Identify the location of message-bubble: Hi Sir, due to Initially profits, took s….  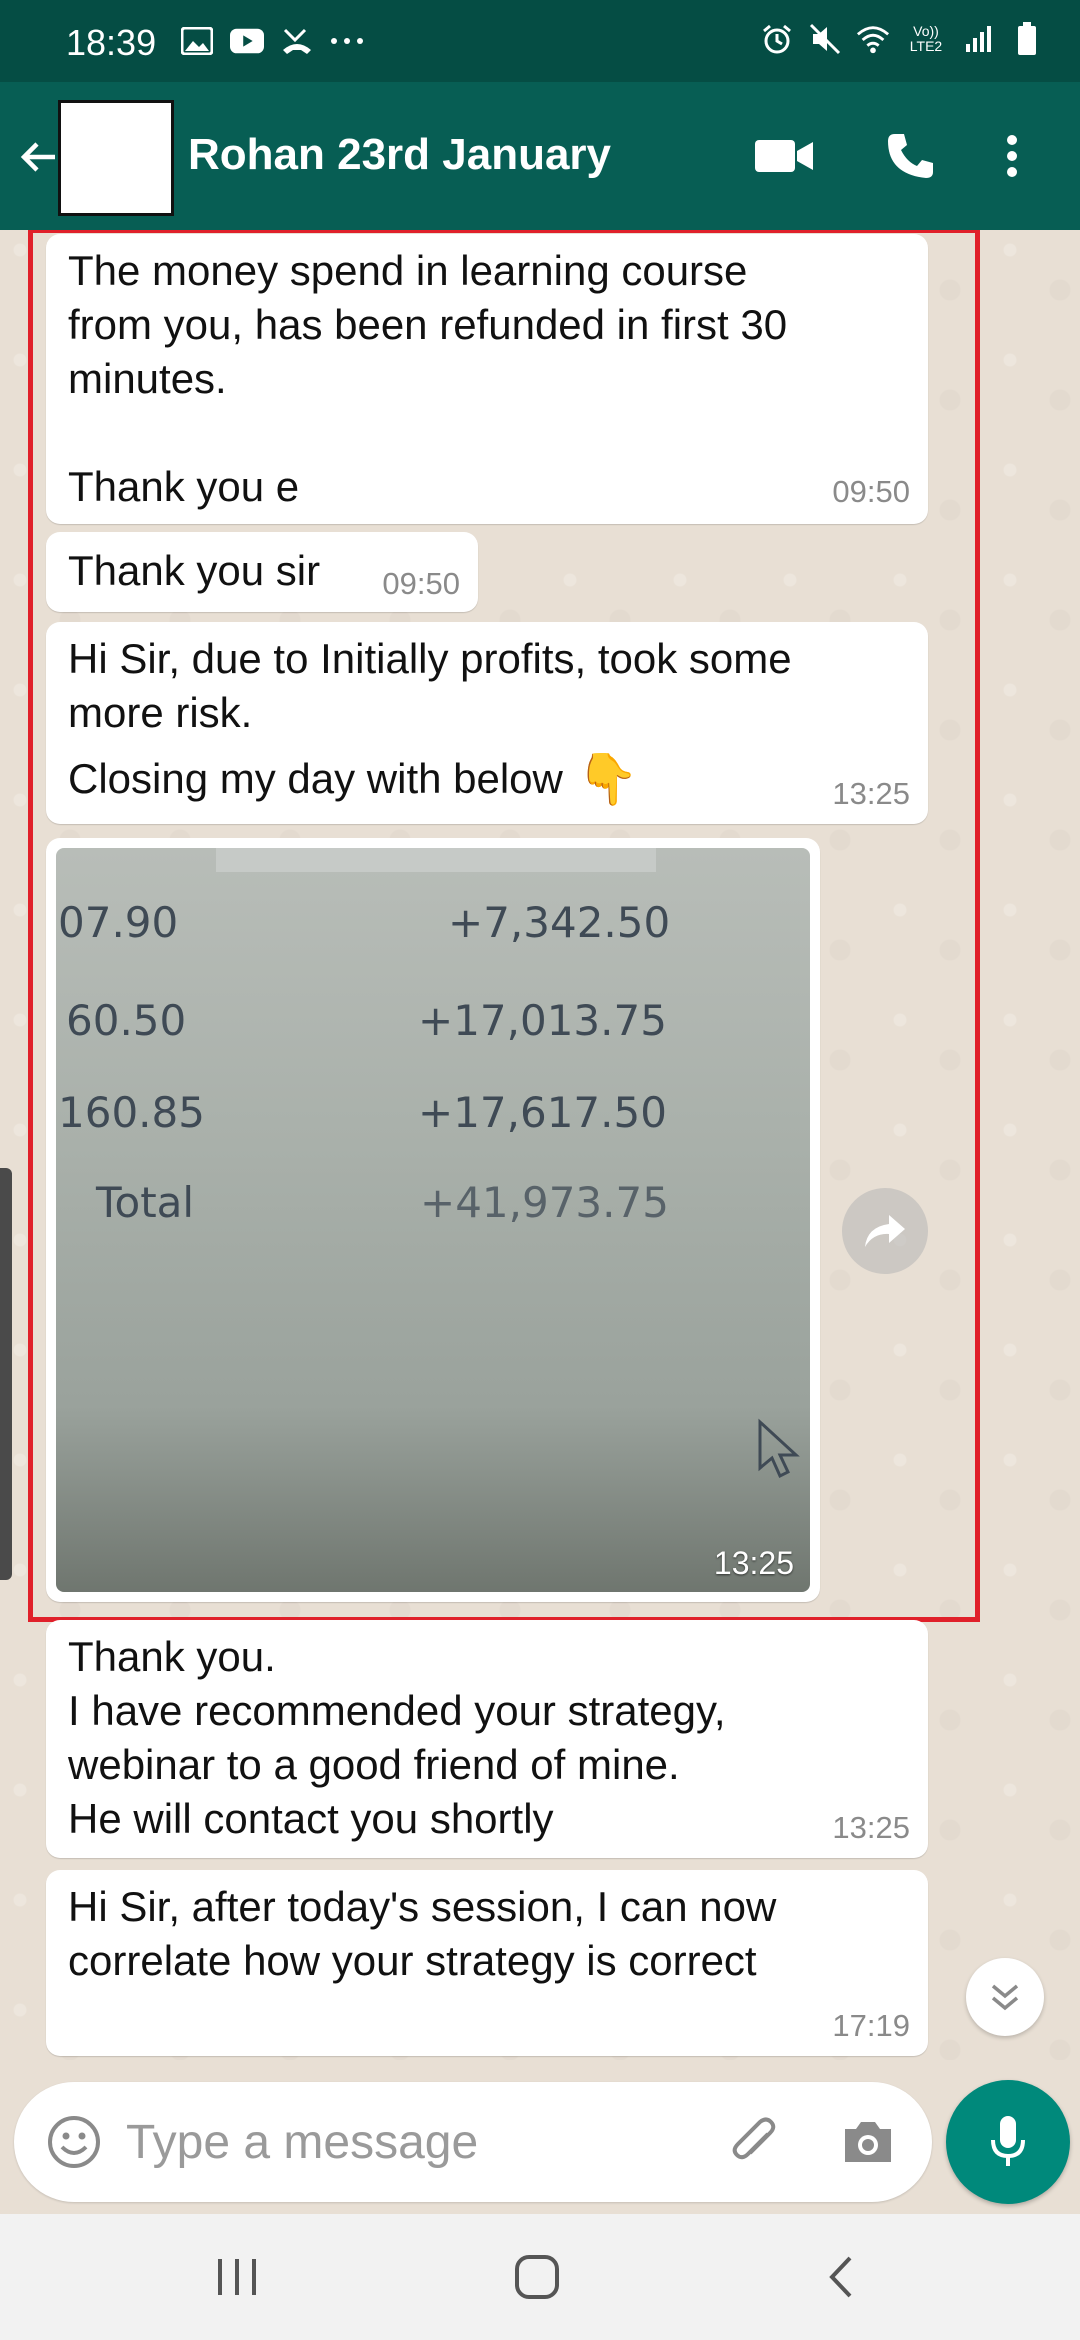
(487, 723).